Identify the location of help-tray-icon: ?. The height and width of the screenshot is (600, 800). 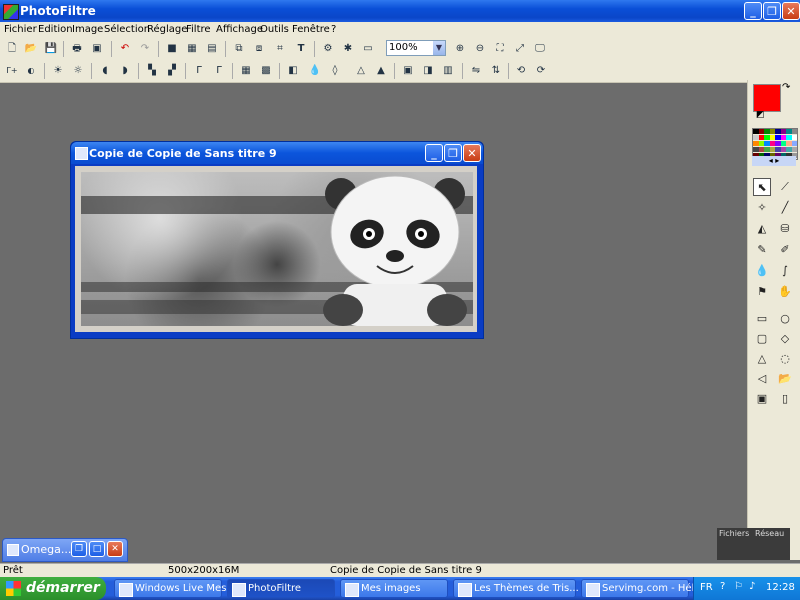
(722, 586).